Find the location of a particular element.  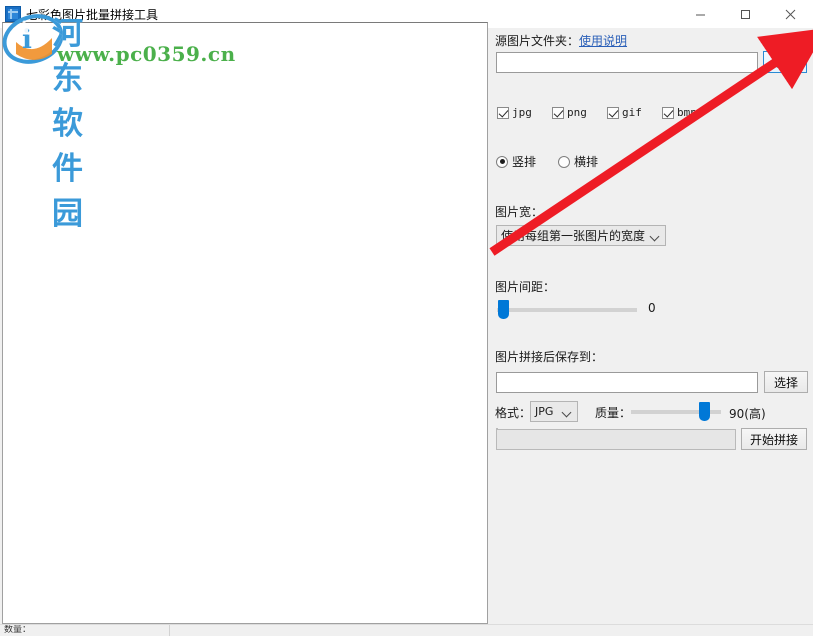

usage-help-link: 使用说明 is located at coordinates (603, 40).